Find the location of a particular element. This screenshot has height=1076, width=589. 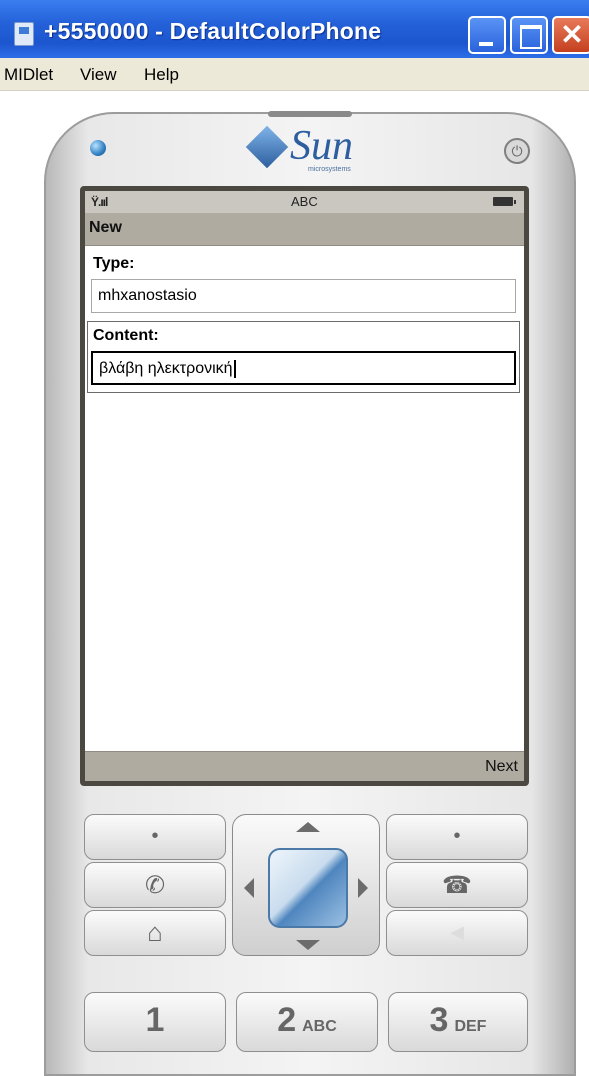

form-title: New is located at coordinates (105, 227).